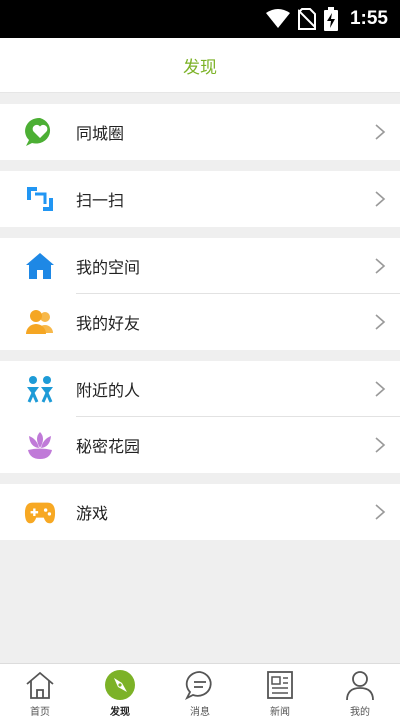 The height and width of the screenshot is (720, 400). Describe the element at coordinates (40, 132) in the screenshot. I see `chat-heart-icon` at that location.